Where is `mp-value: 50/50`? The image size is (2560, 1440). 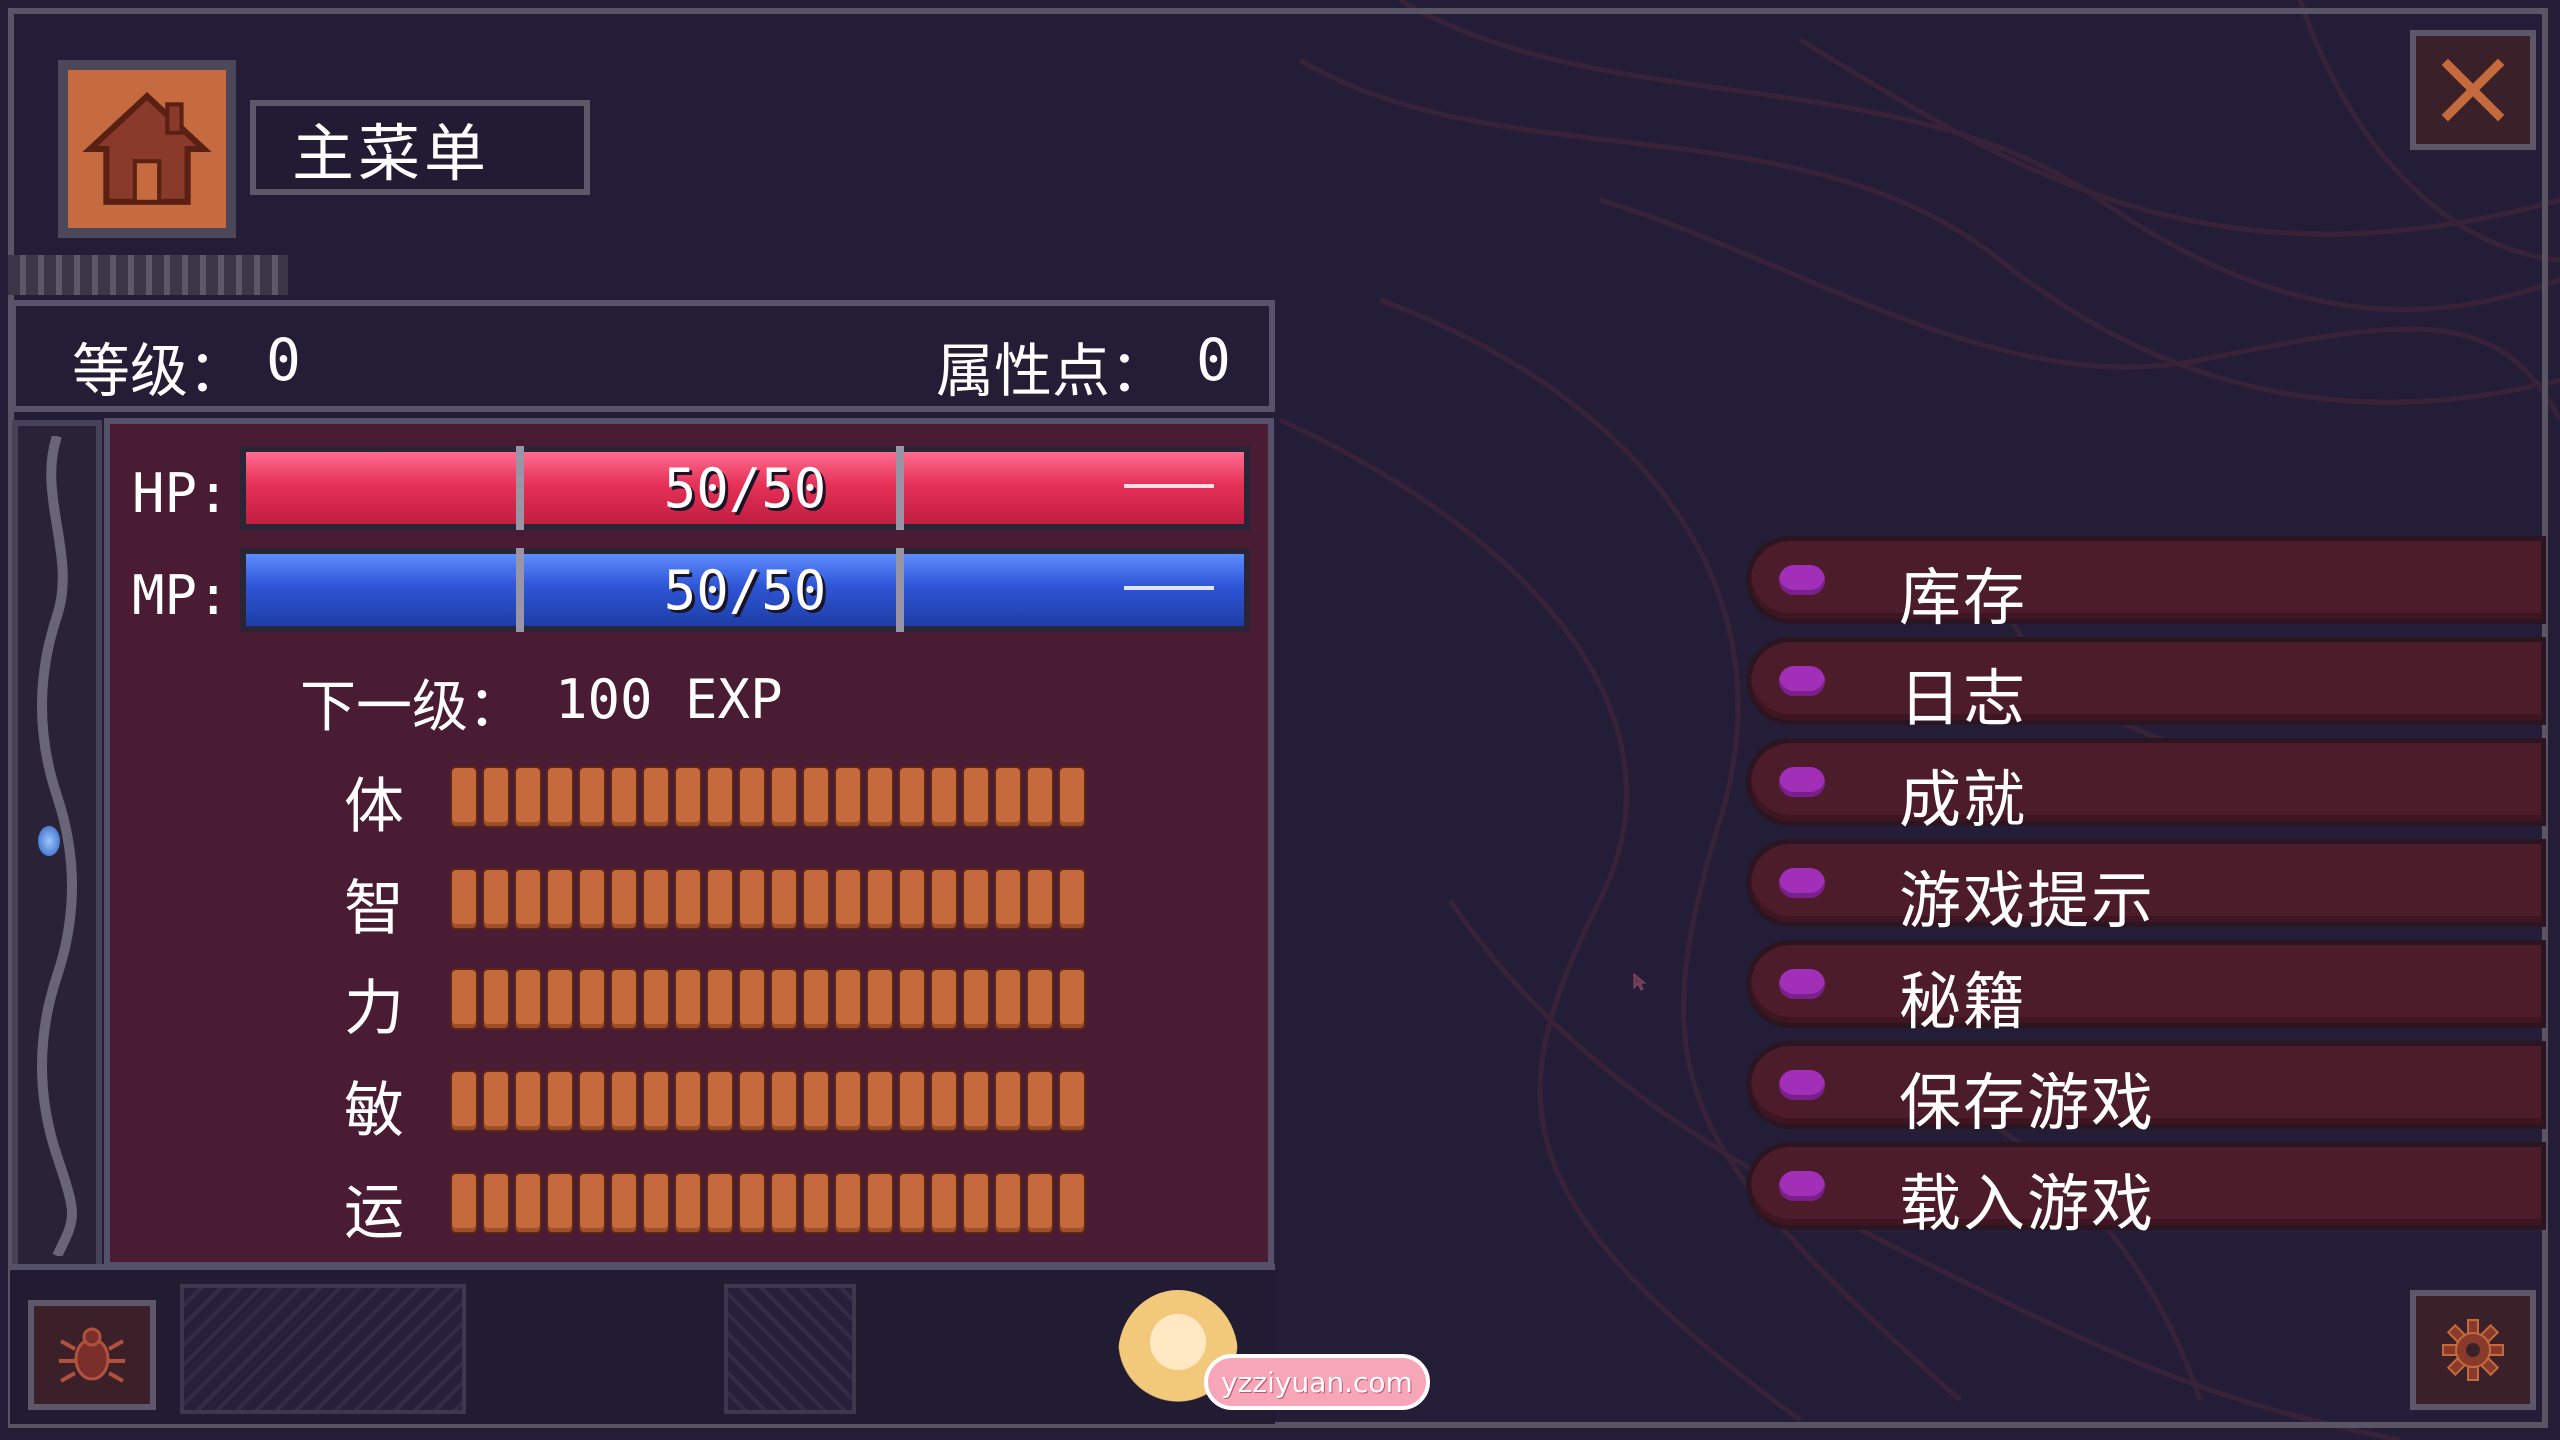
mp-value: 50/50 is located at coordinates (745, 590).